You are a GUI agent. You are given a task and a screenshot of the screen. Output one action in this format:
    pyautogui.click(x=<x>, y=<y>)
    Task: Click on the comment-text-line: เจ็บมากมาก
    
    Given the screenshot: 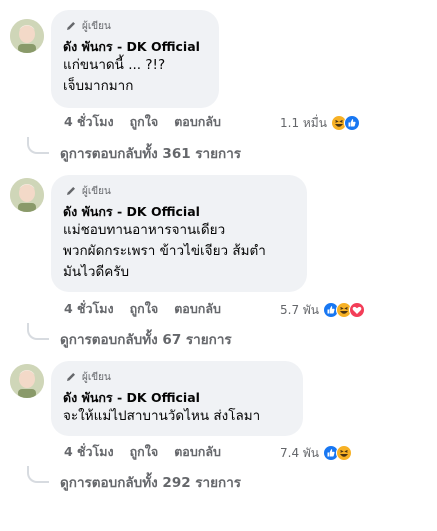 What is the action you would take?
    pyautogui.click(x=98, y=86)
    